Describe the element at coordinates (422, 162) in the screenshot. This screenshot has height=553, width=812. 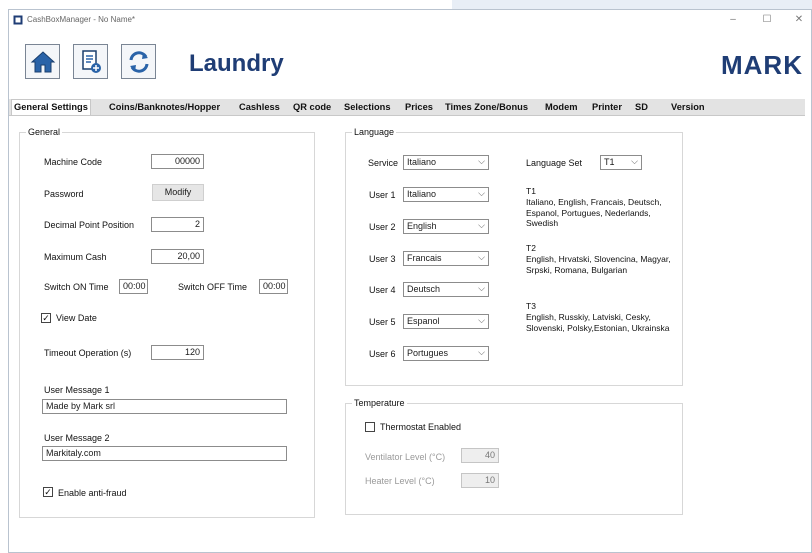
I see `service-language-value: Italiano` at that location.